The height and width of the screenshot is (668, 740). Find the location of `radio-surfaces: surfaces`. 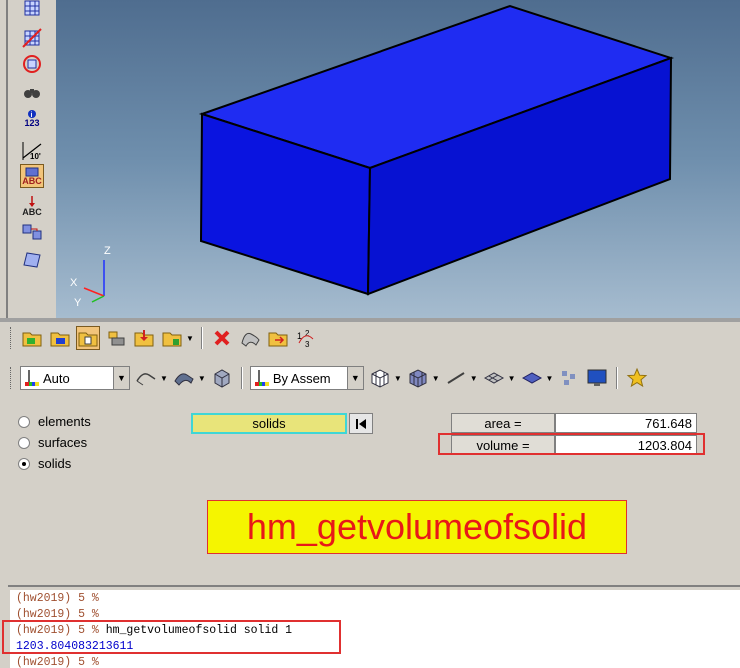

radio-surfaces: surfaces is located at coordinates (52, 442).